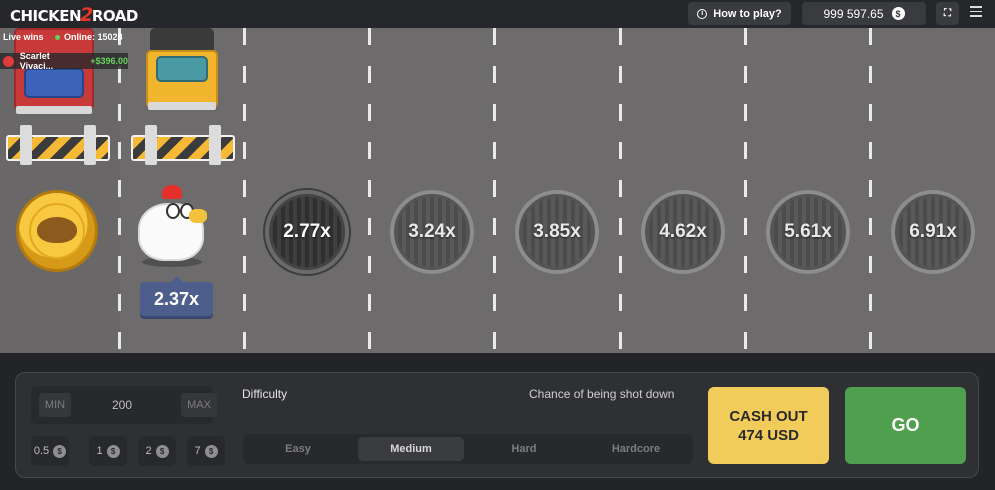 The height and width of the screenshot is (490, 995). I want to click on difficulty-medium: Medium, so click(411, 449).